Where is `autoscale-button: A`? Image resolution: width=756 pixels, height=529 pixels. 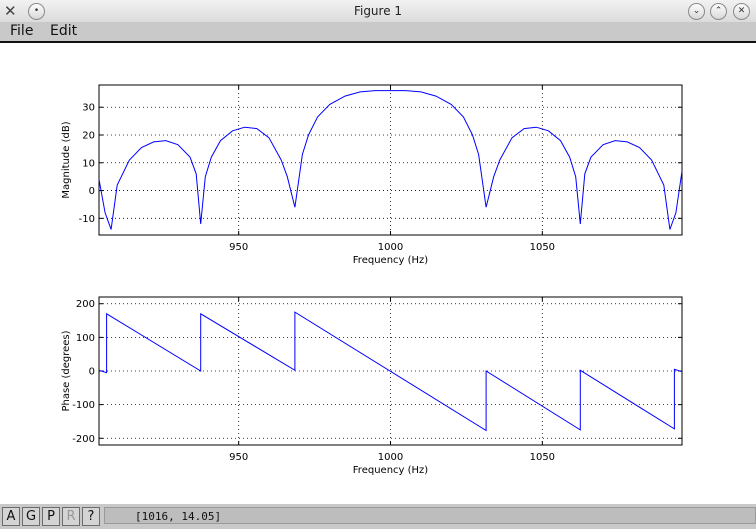
autoscale-button: A is located at coordinates (11, 516).